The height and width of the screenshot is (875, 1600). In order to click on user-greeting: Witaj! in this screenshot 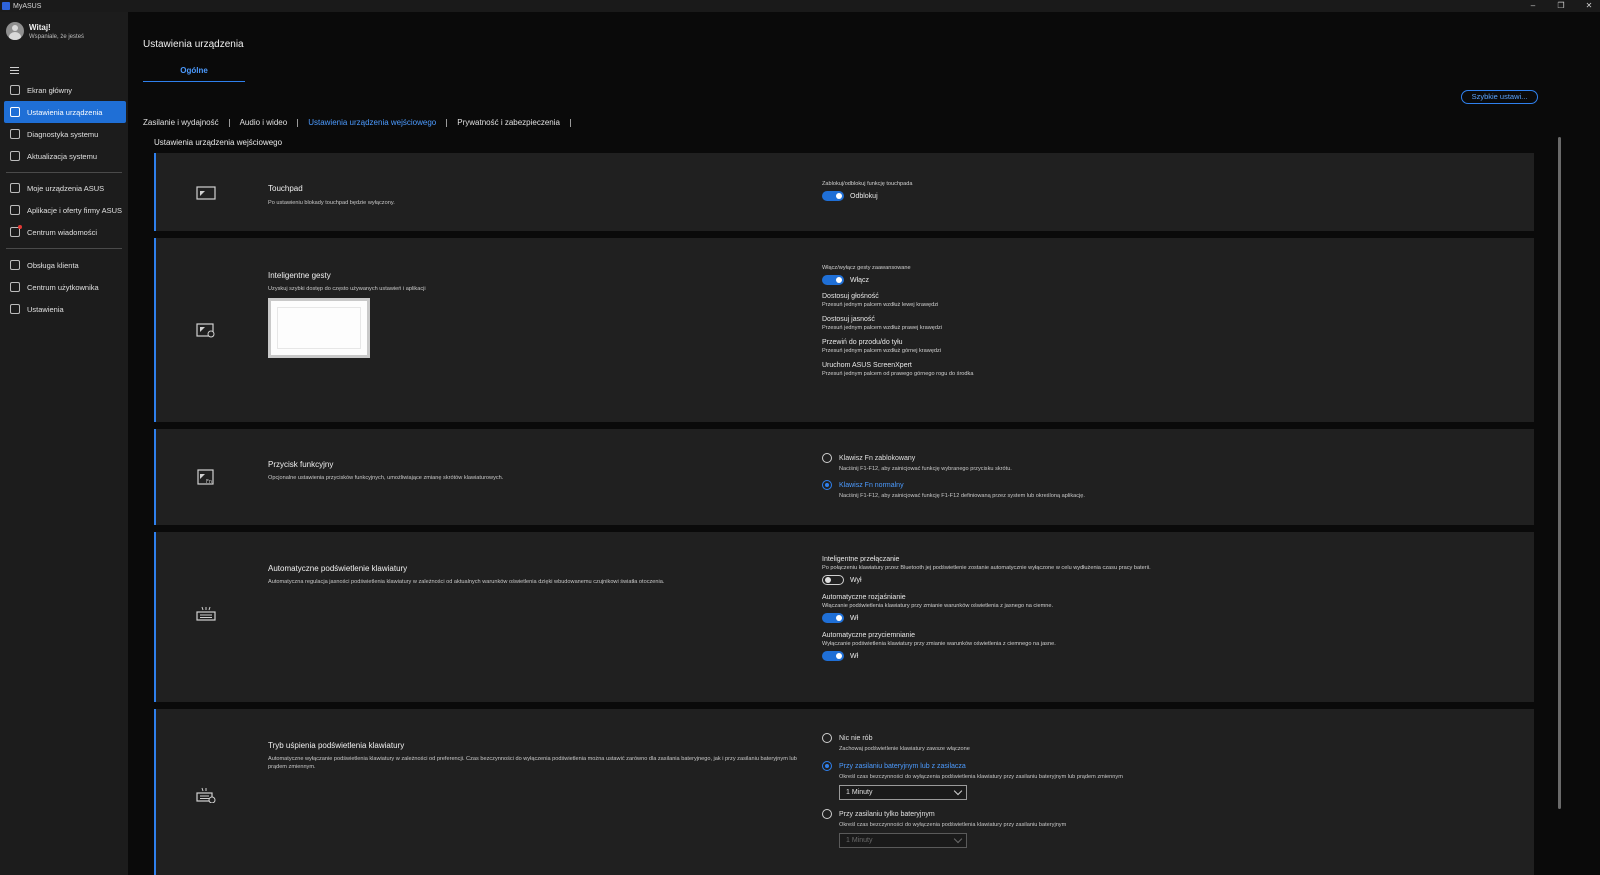, I will do `click(40, 27)`.